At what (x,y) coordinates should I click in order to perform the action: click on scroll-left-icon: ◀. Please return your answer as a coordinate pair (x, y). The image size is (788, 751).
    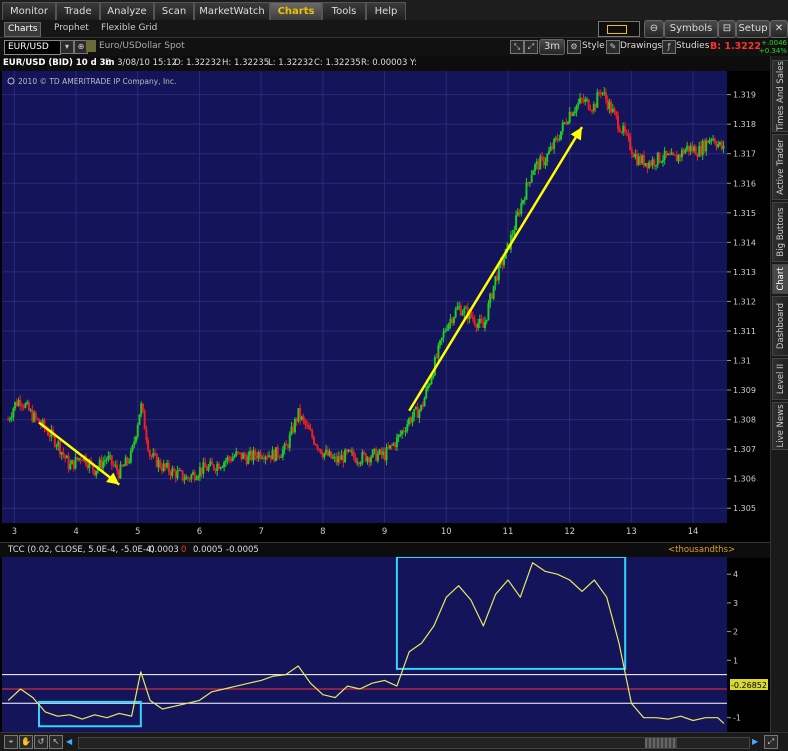
    Looking at the image, I should click on (69, 741).